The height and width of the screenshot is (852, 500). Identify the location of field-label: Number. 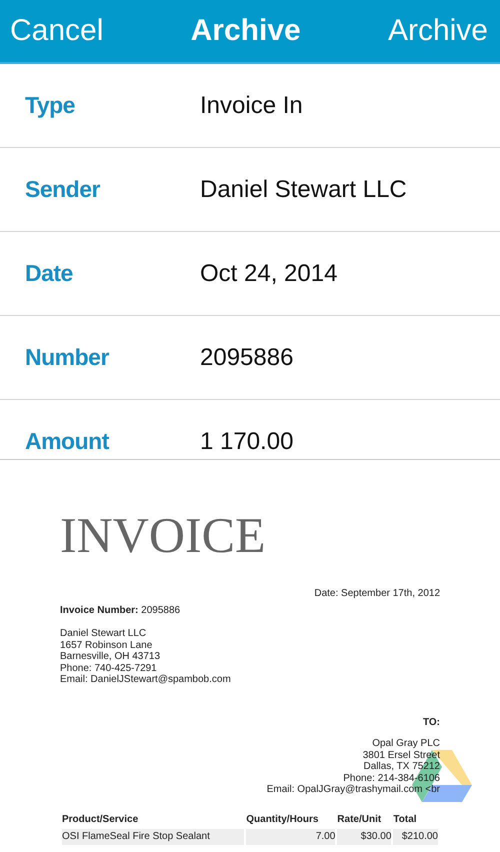
(67, 357).